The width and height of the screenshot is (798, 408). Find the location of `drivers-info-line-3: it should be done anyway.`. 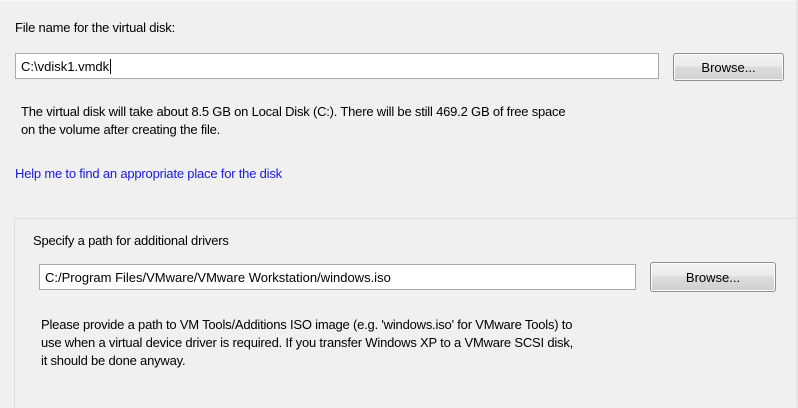

drivers-info-line-3: it should be done anyway. is located at coordinates (113, 360).